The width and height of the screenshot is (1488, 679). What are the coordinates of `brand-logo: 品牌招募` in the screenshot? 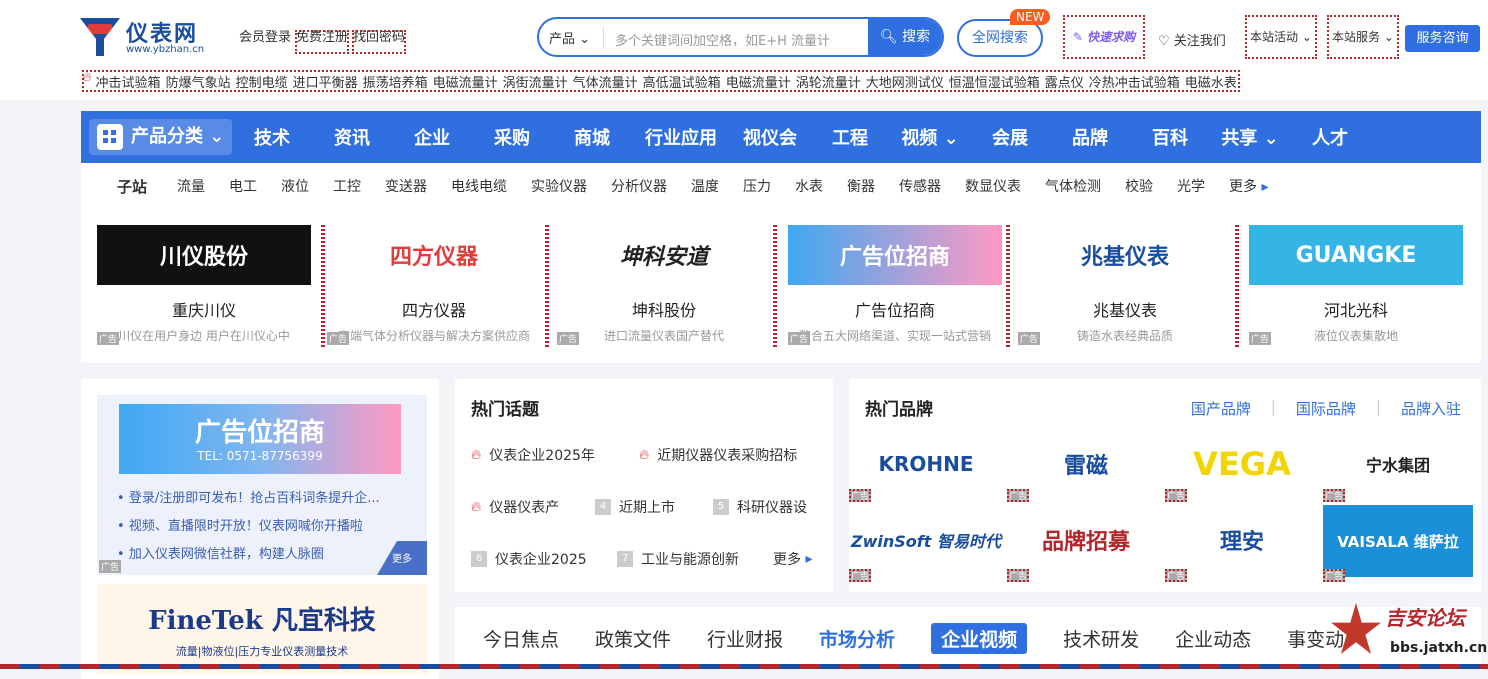 It's located at (1086, 540).